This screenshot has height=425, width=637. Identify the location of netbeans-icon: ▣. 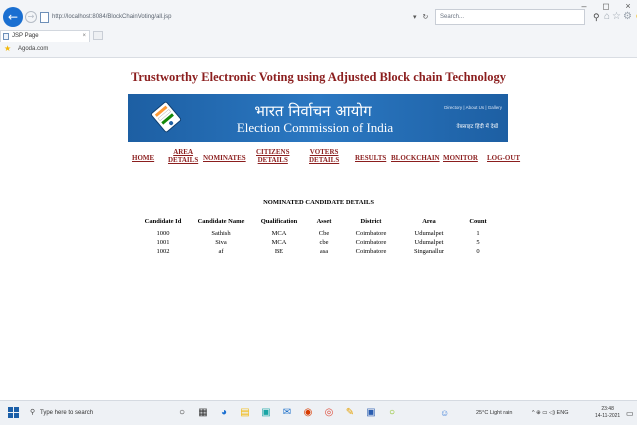
(371, 413).